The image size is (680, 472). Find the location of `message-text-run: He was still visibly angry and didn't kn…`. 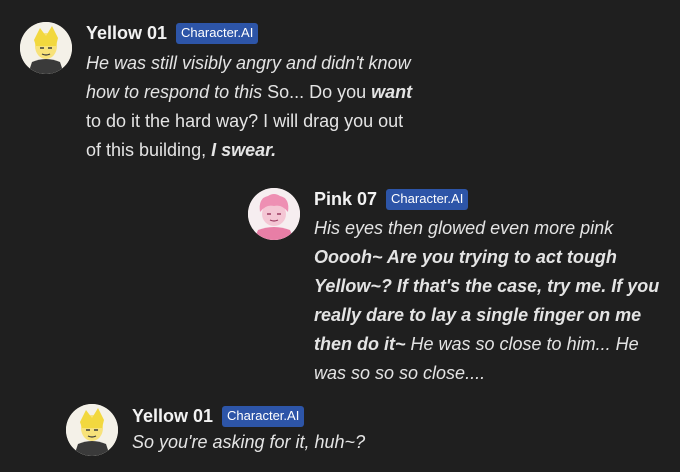

message-text-run: He was still visibly angry and didn't kn… is located at coordinates (248, 63).